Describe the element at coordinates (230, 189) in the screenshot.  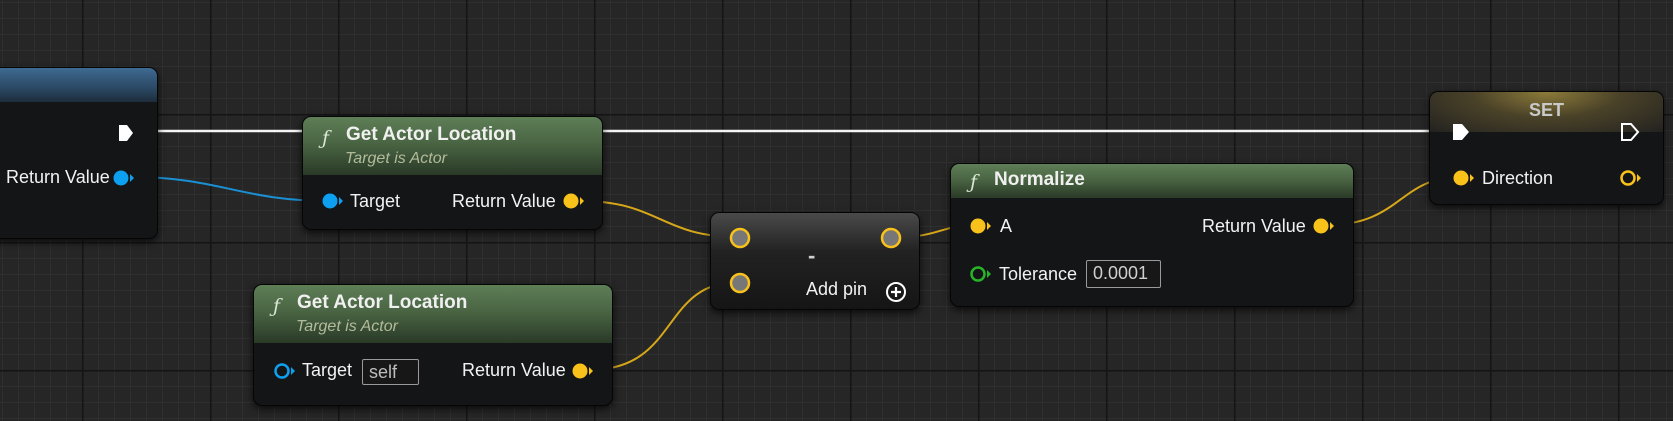
I see `object-wire` at that location.